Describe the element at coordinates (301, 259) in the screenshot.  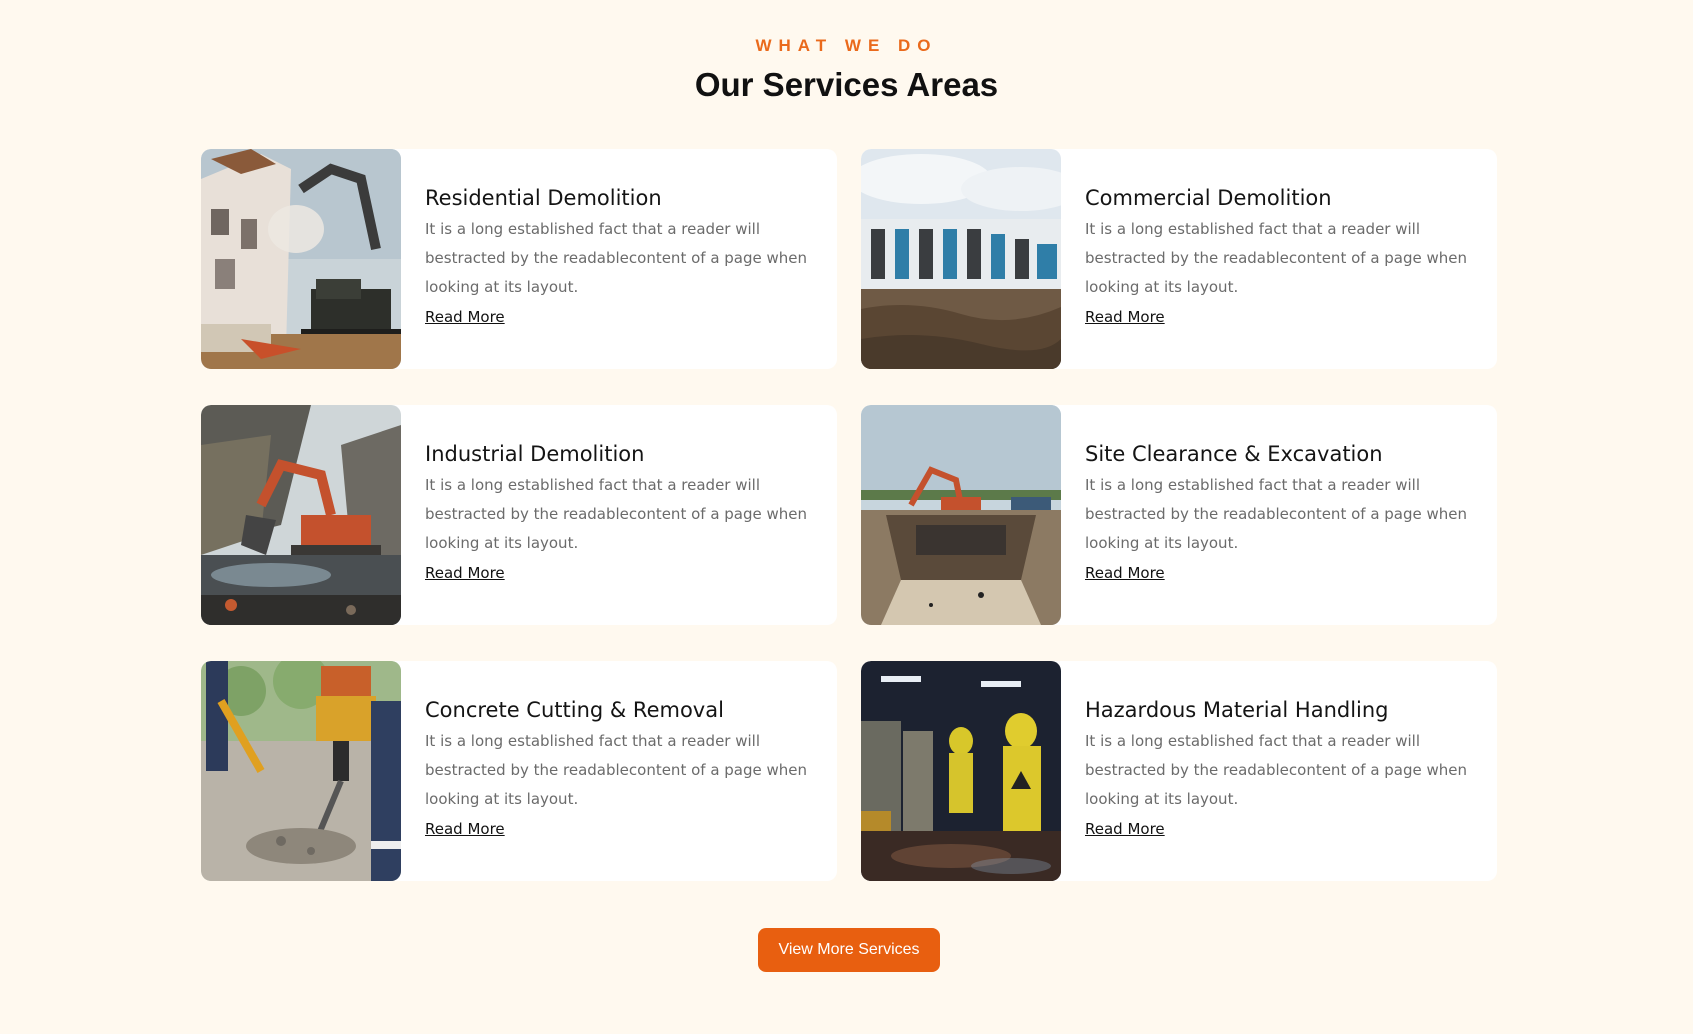
I see `service-image-residential-demolition` at that location.